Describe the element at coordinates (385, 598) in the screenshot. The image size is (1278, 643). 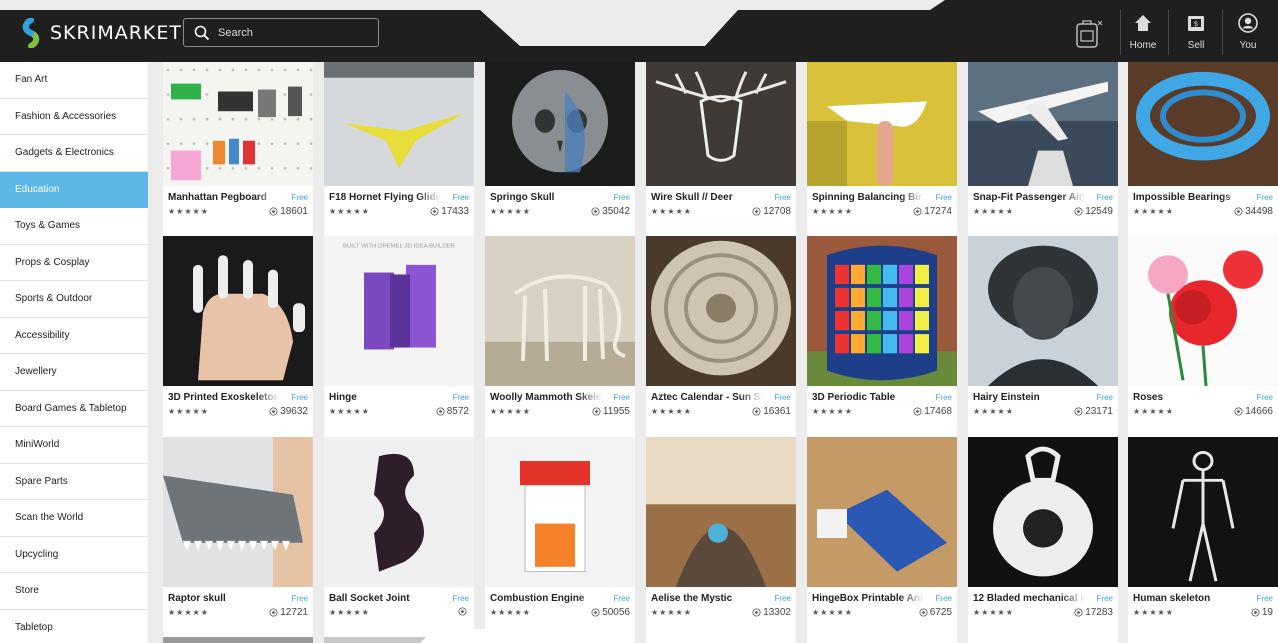
I see `model-title: Ball Socket Joint` at that location.